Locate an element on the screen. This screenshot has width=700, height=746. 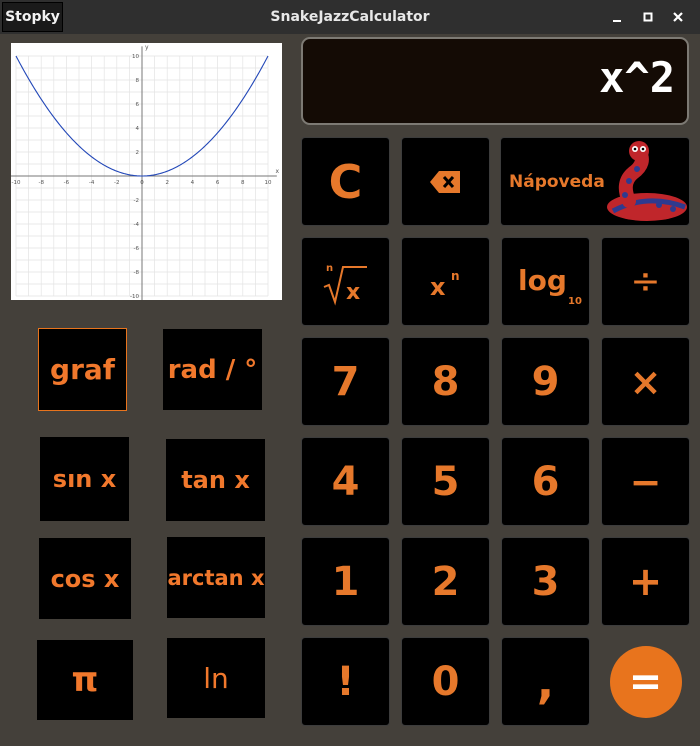
backspace-button is located at coordinates (445, 181).